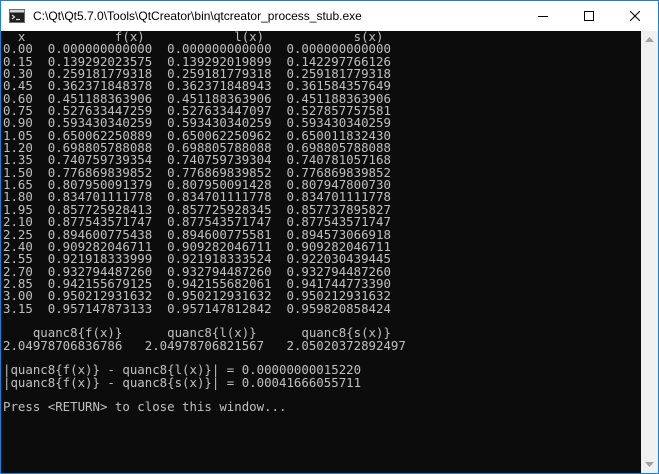 This screenshot has width=659, height=474. I want to click on scroll-up-button, so click(649, 39).